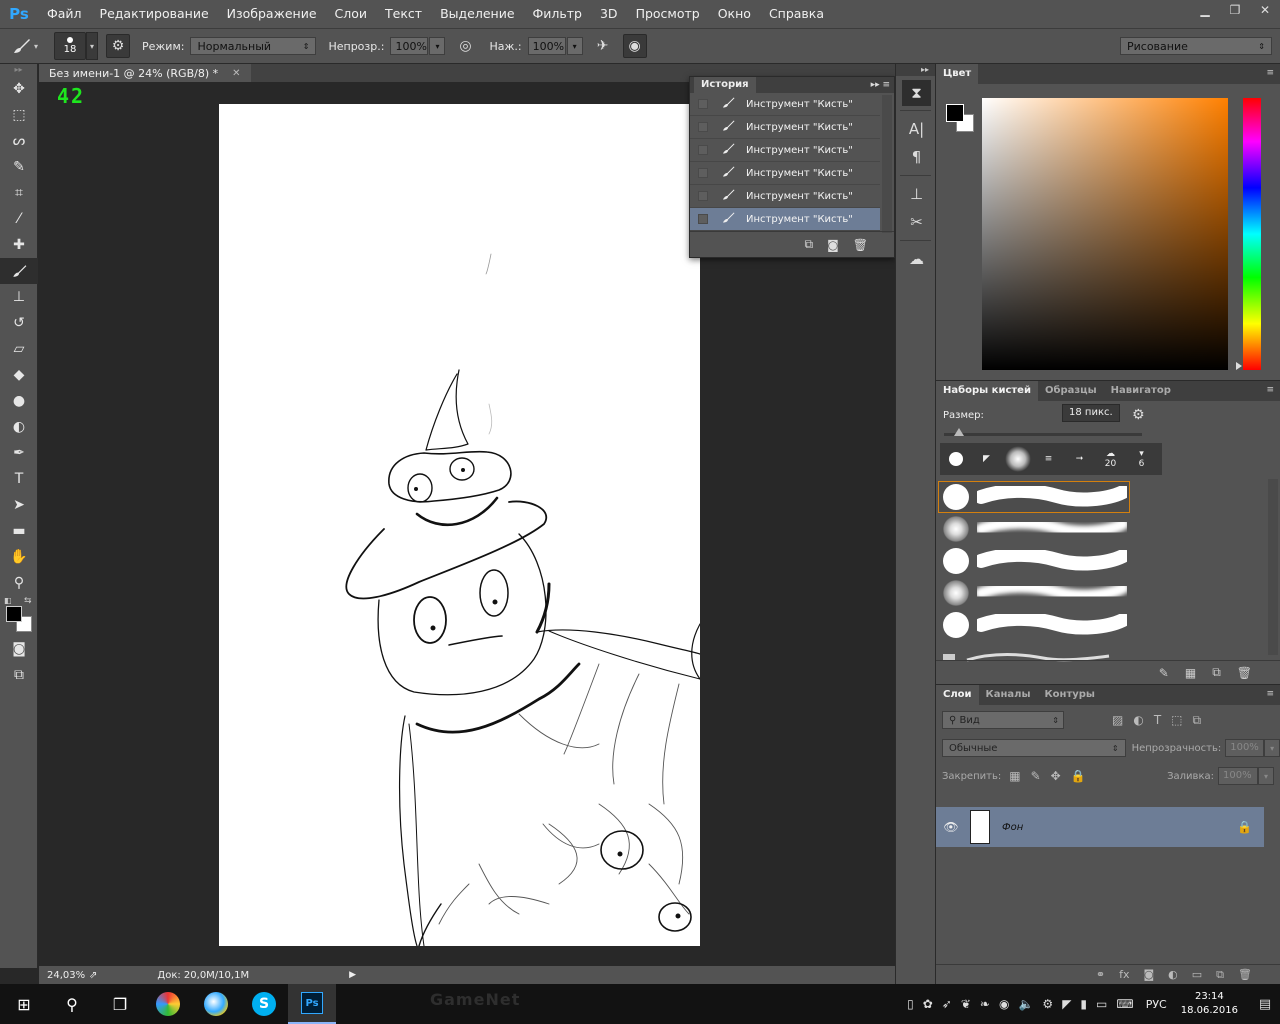 This screenshot has width=1280, height=1024. I want to click on pressure-size-icon: ◉, so click(634, 46).